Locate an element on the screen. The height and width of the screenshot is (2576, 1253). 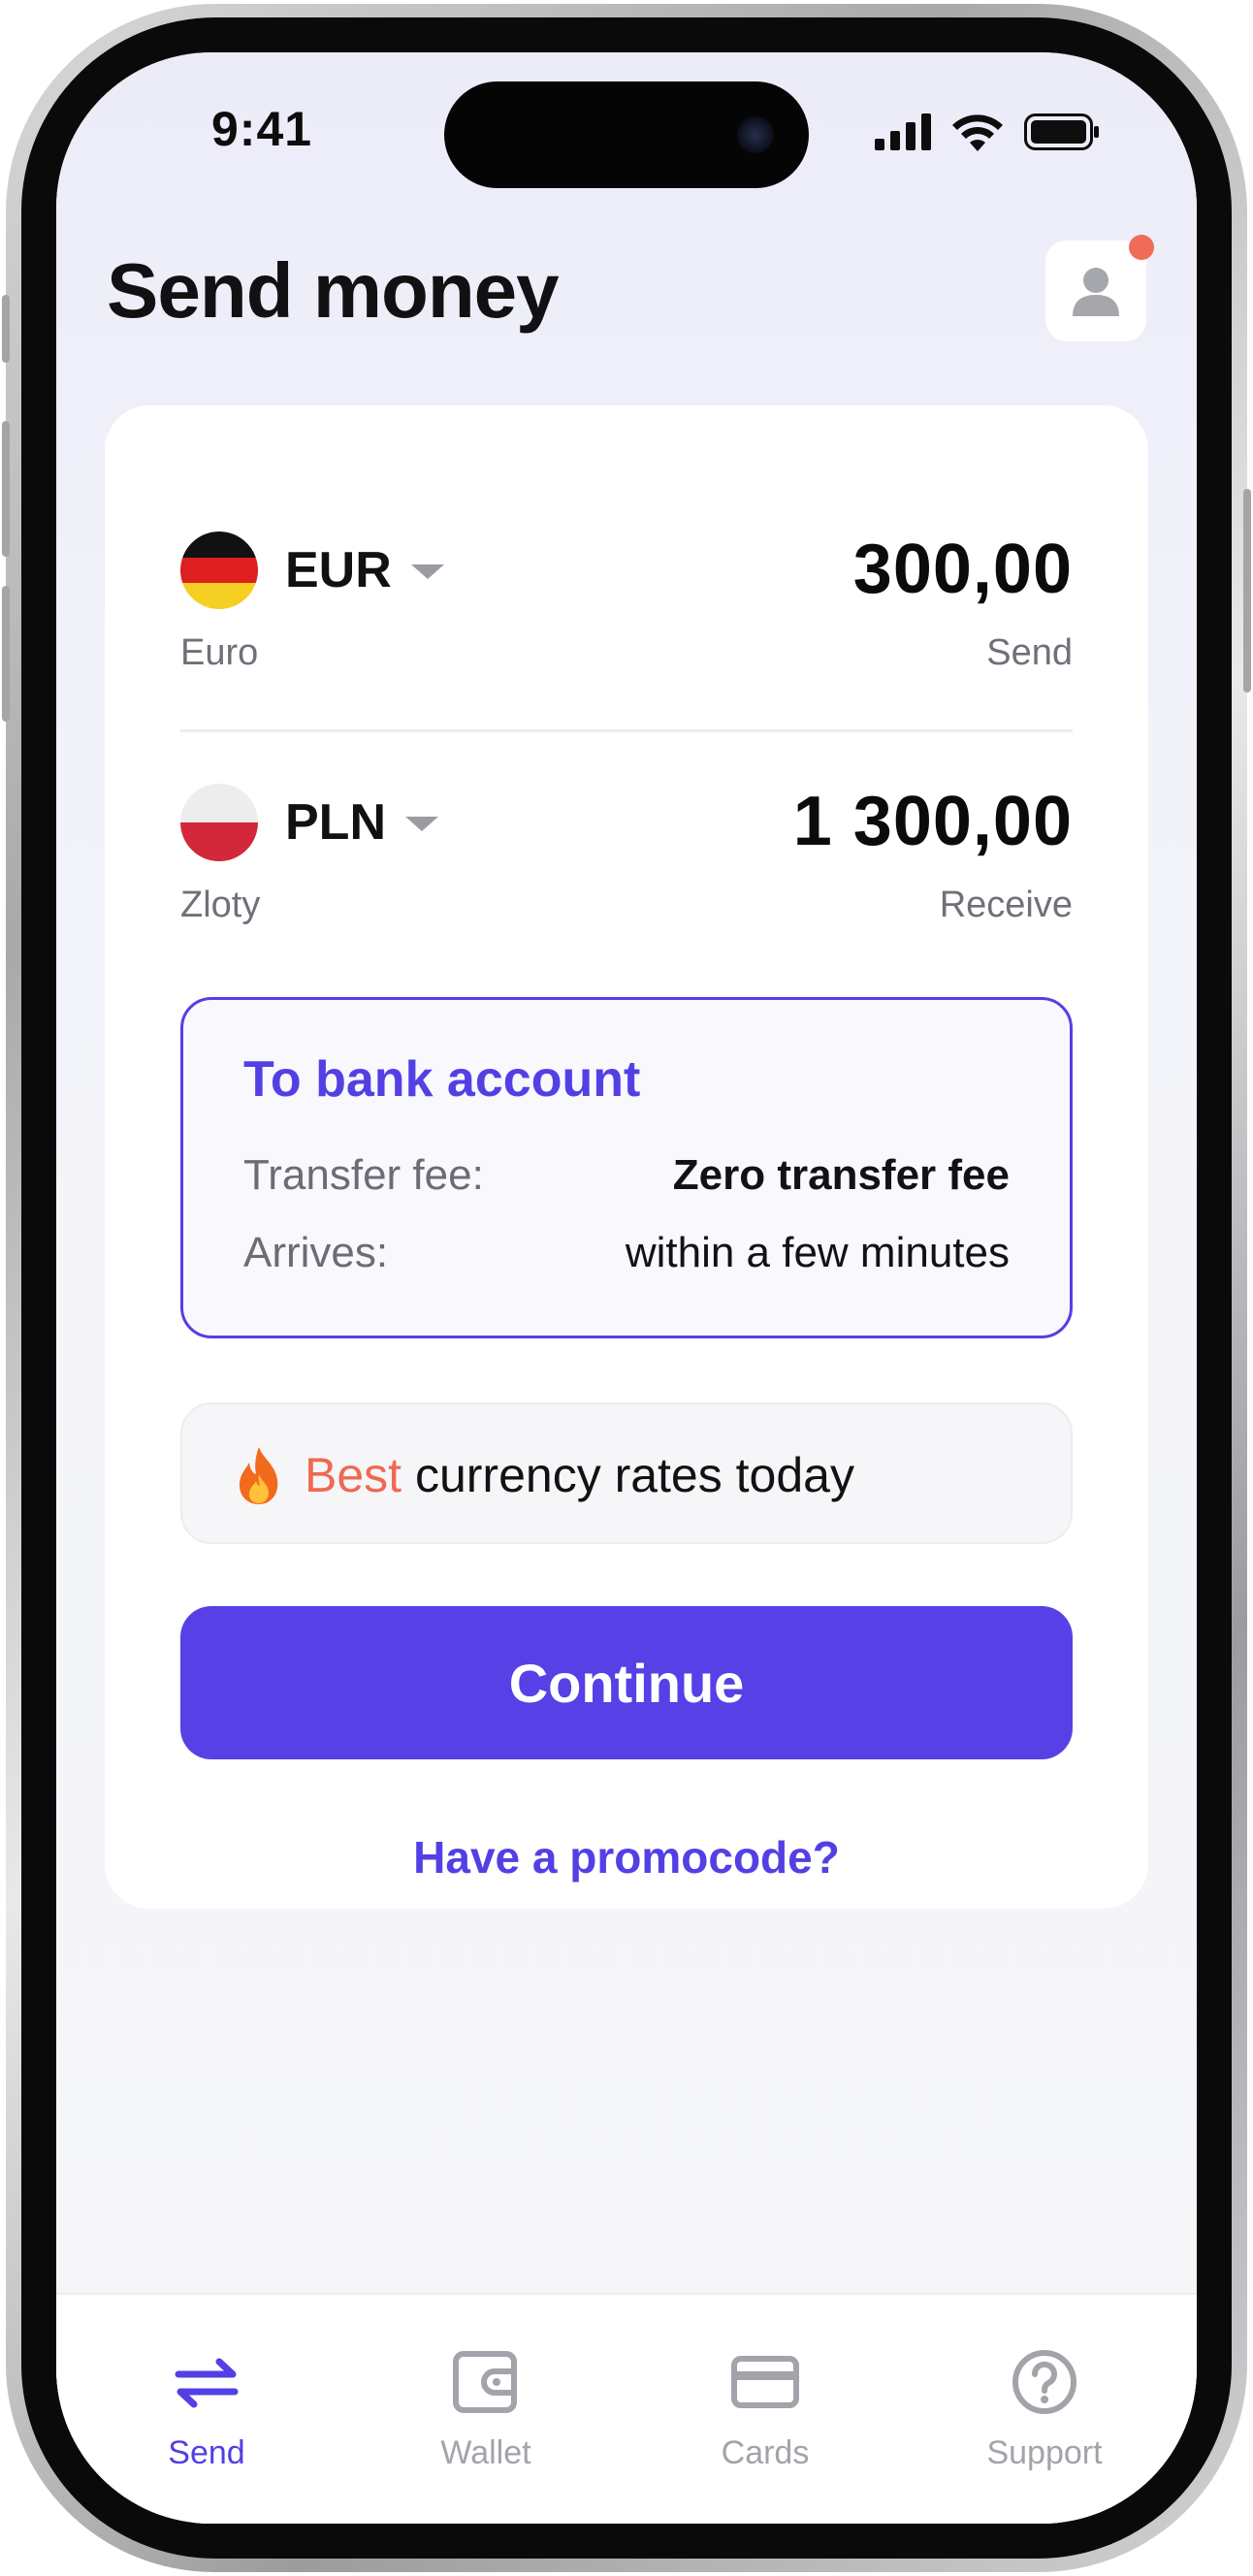
fire-icon is located at coordinates (259, 1475).